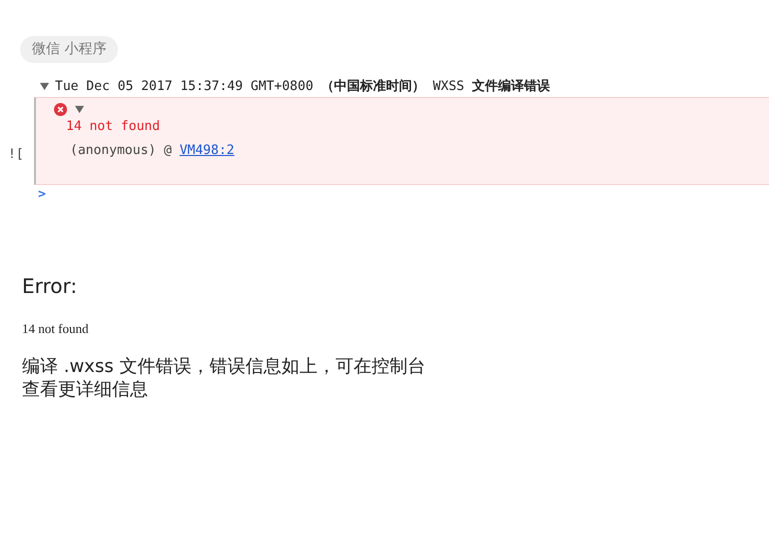 The image size is (769, 556). Describe the element at coordinates (302, 87) in the screenshot. I see `log-group-title: Tue Dec 05 2017 15:37:49 GMT+0800 （中国标准时间） WXSS 文件编译错误` at that location.